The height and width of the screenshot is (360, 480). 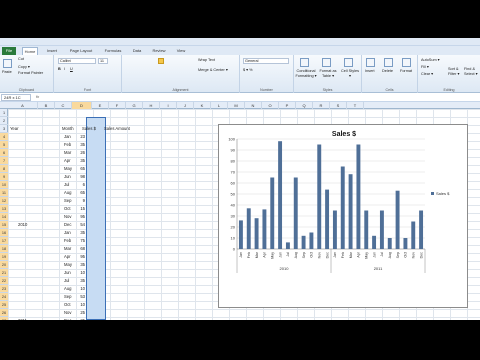 I want to click on column-header-l: L, so click(x=219, y=105).